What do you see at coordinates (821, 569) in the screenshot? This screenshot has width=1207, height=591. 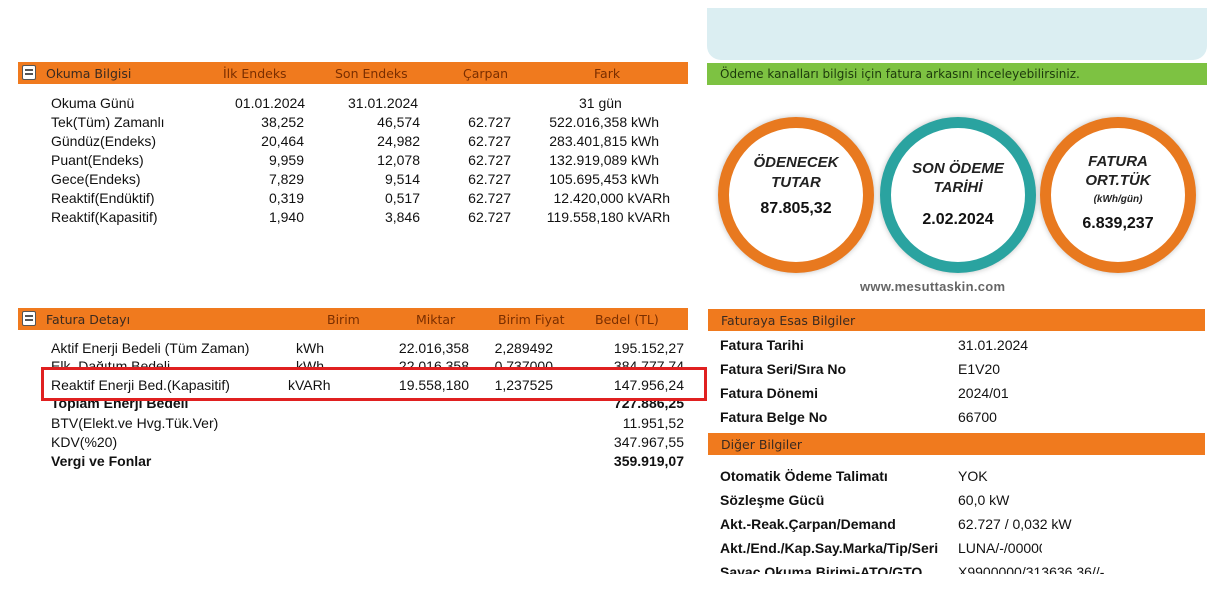 I see `item-key: Sayaç Okuma Birimi-ATO/GTO` at bounding box center [821, 569].